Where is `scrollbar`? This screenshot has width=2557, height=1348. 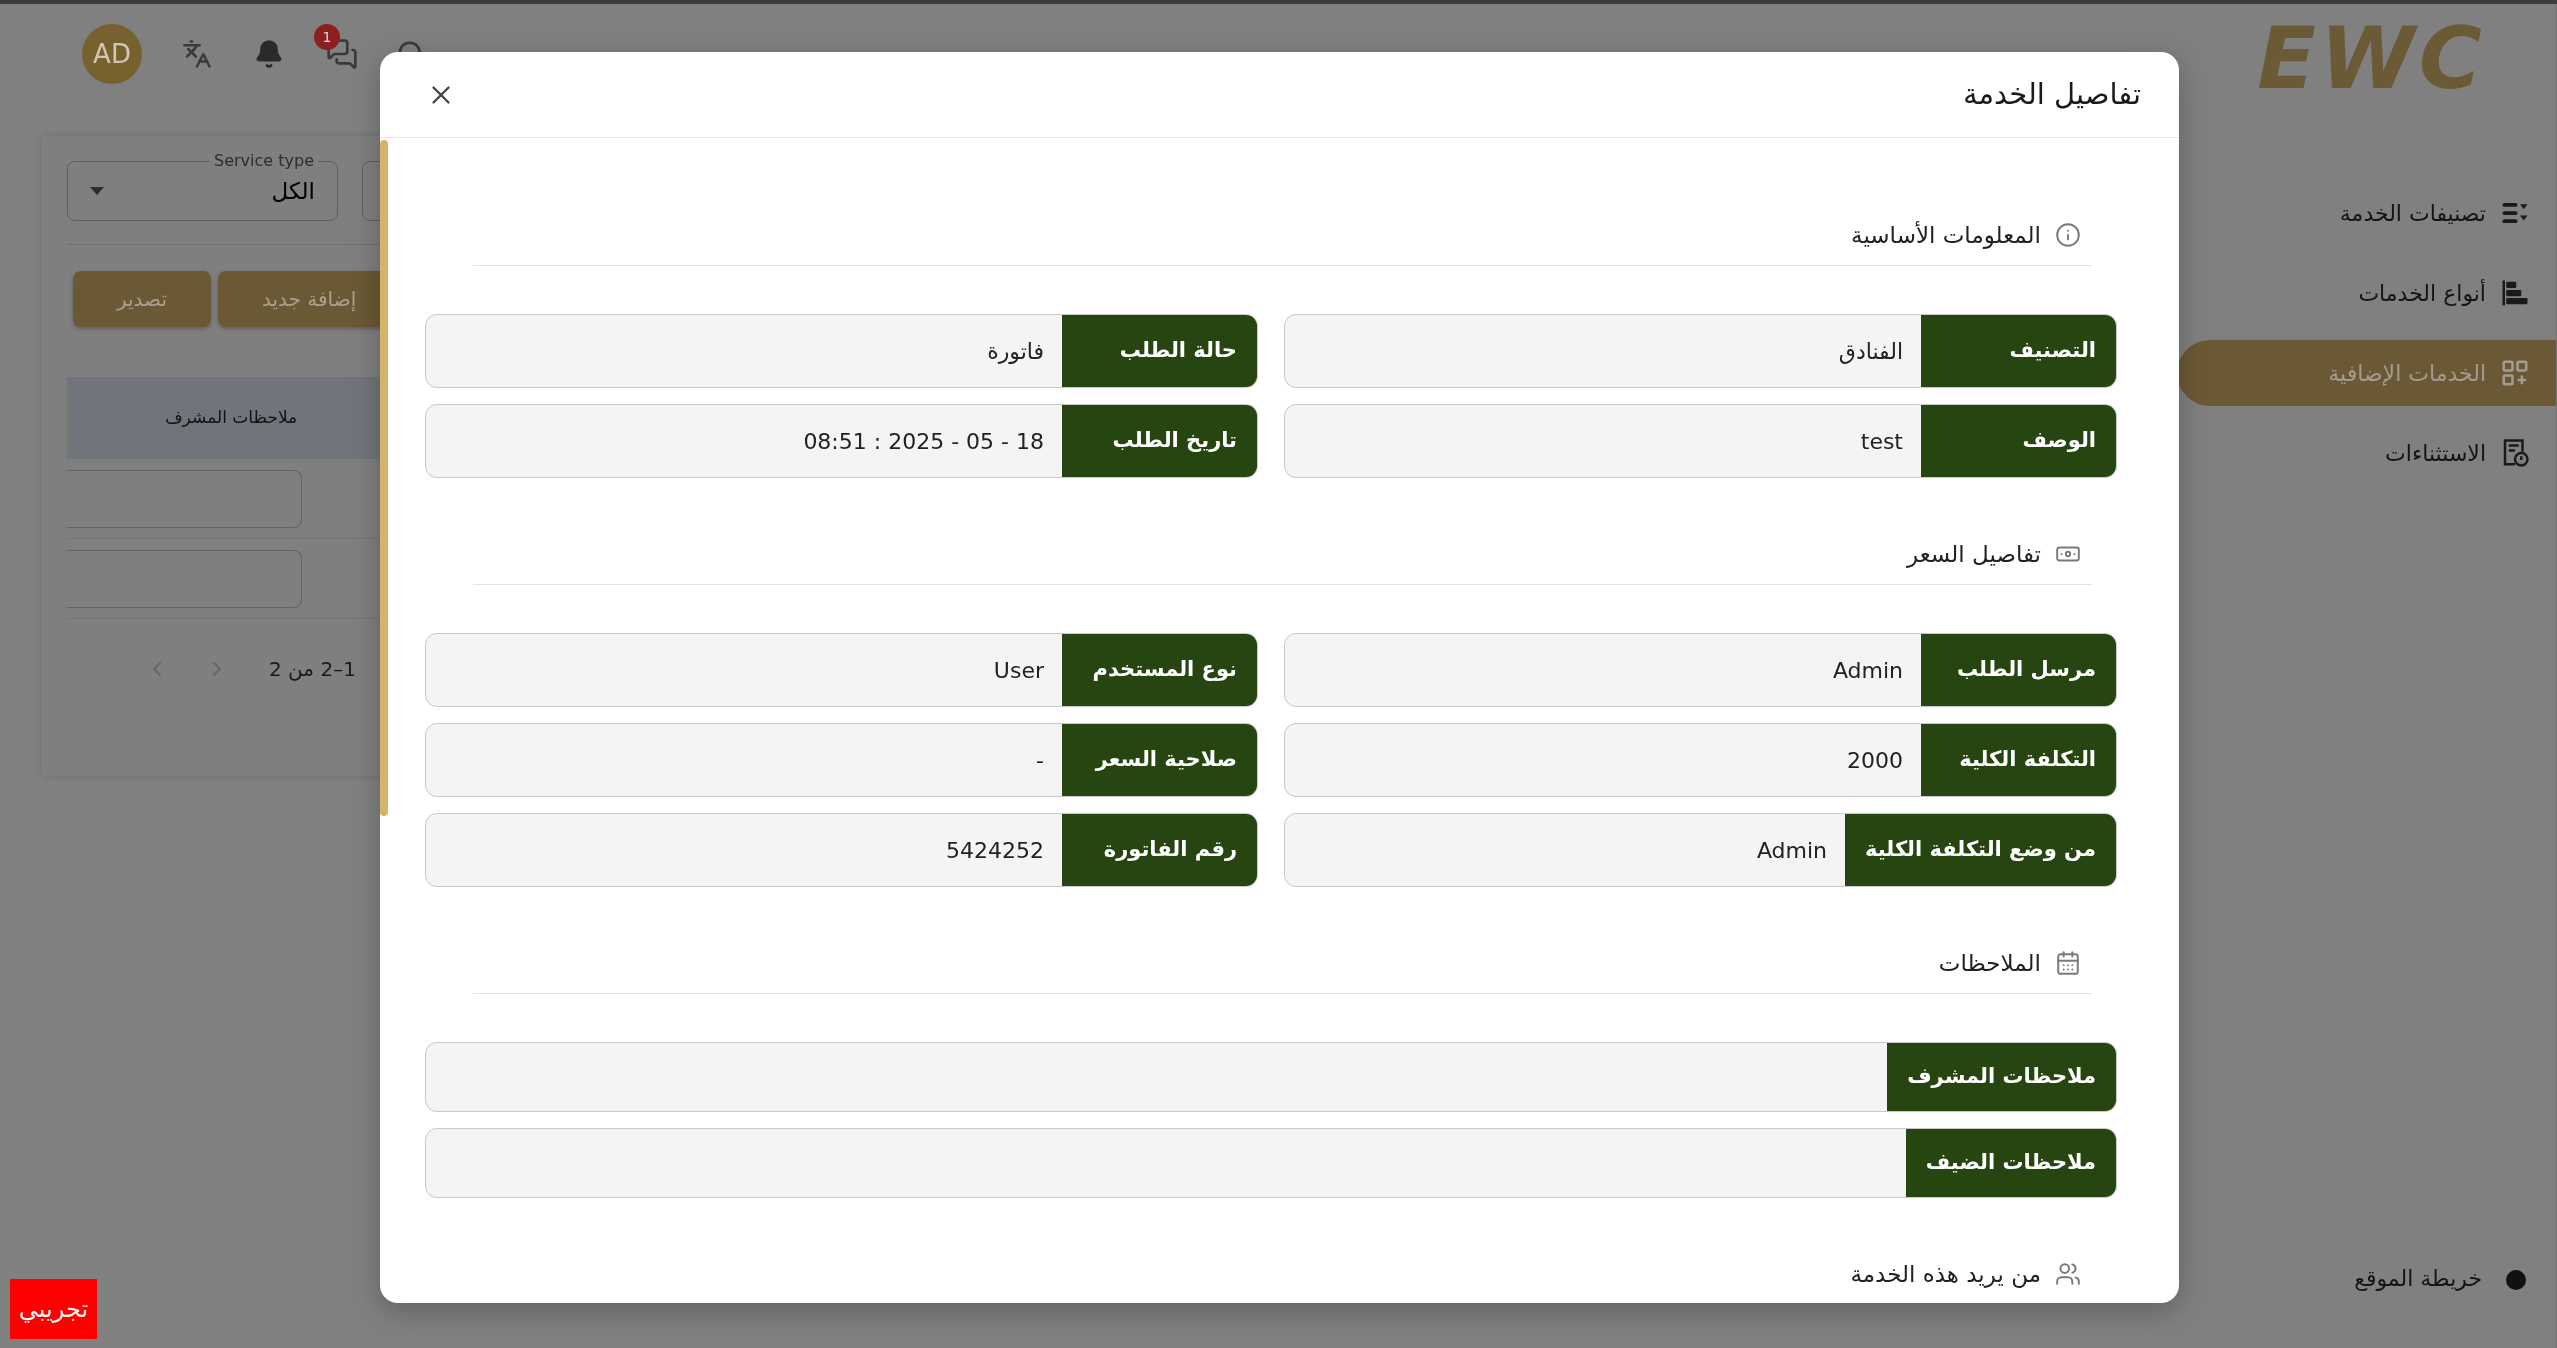 scrollbar is located at coordinates (384, 478).